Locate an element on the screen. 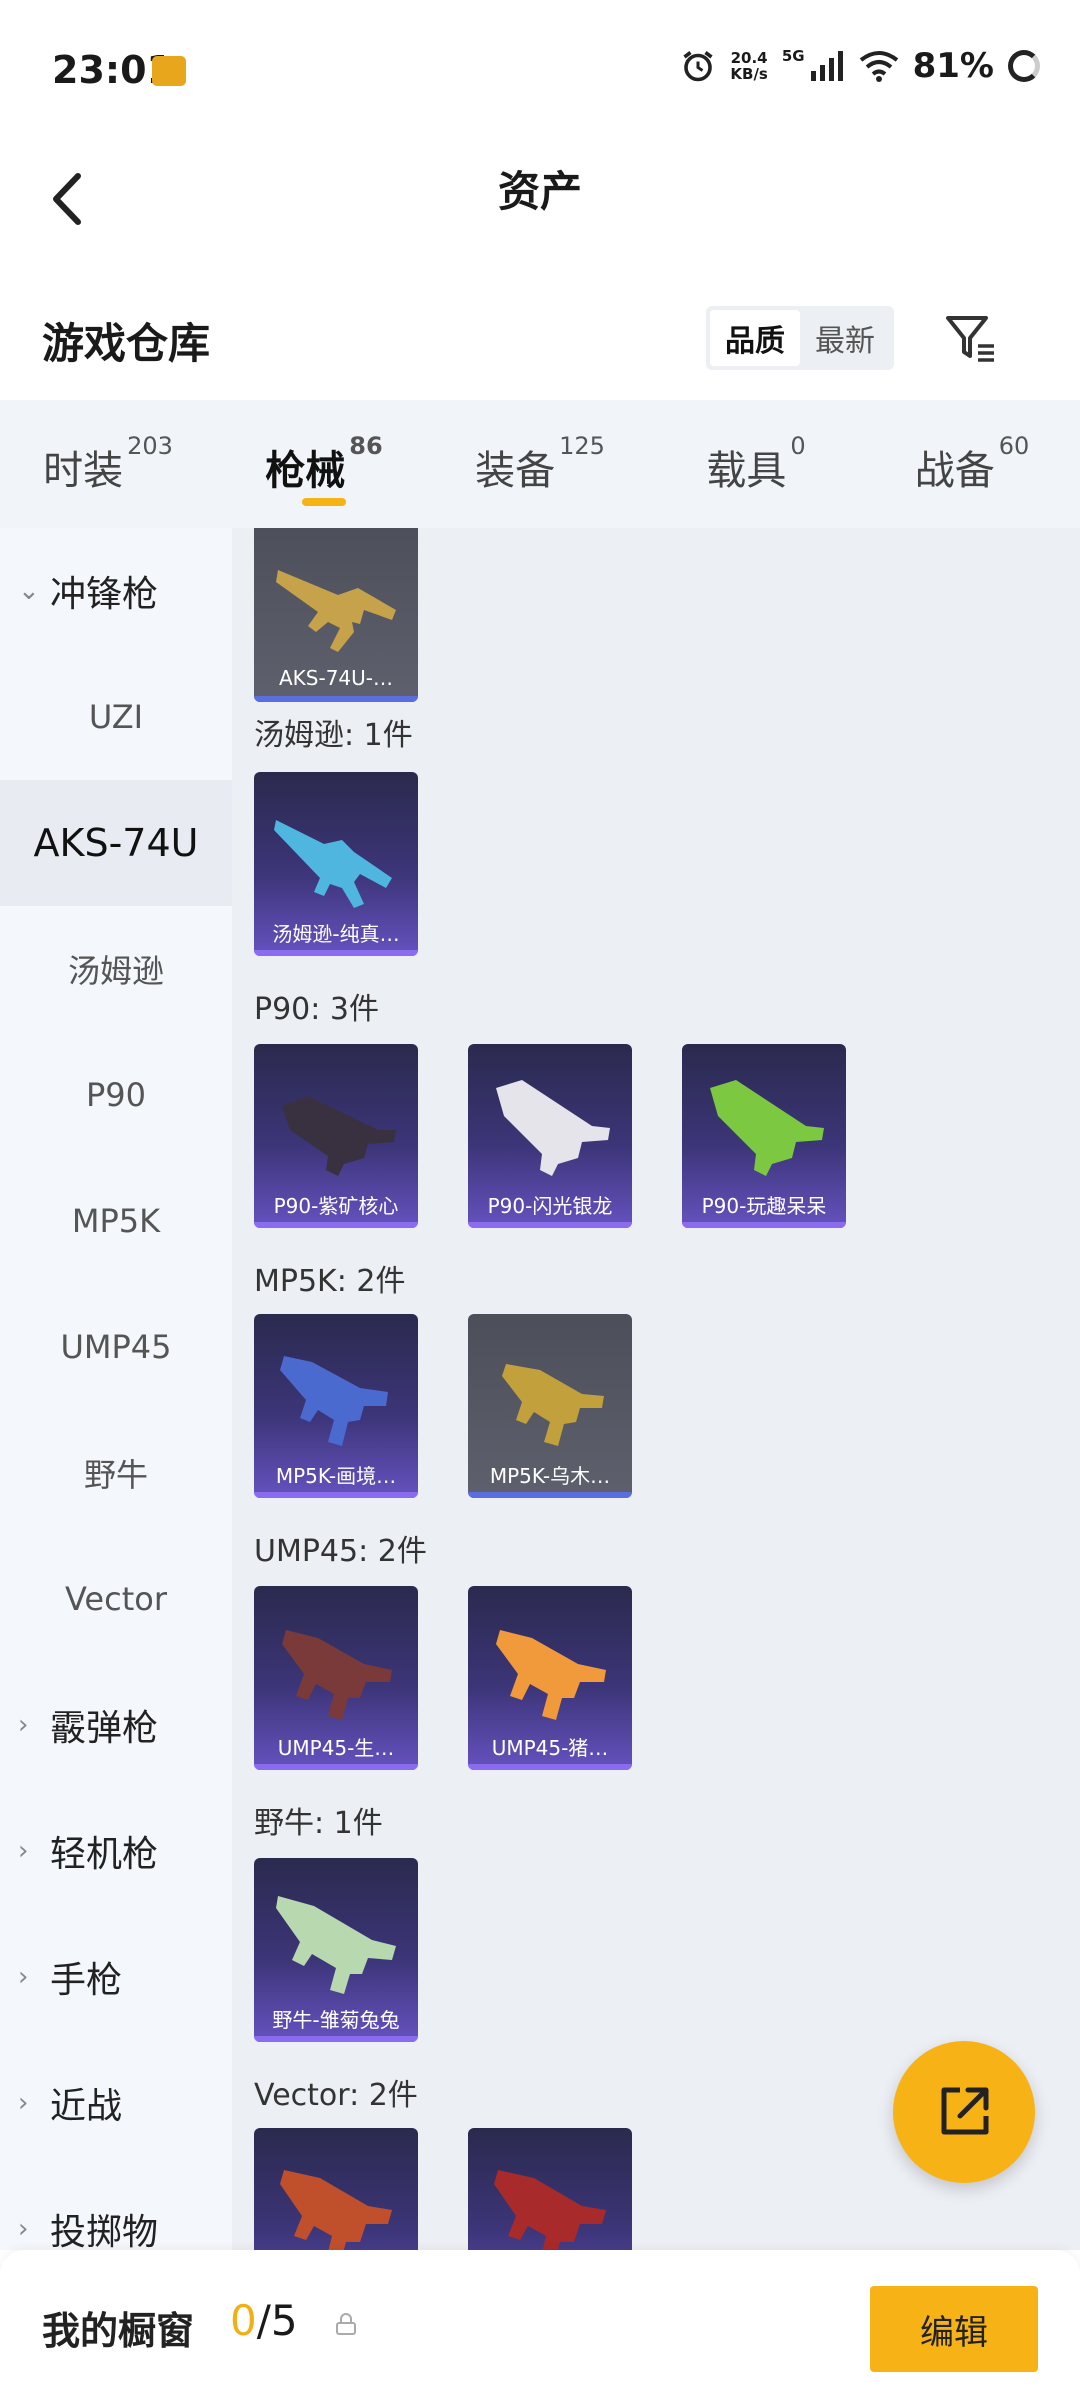  item-name: P90-闪光银龙 is located at coordinates (550, 1205).